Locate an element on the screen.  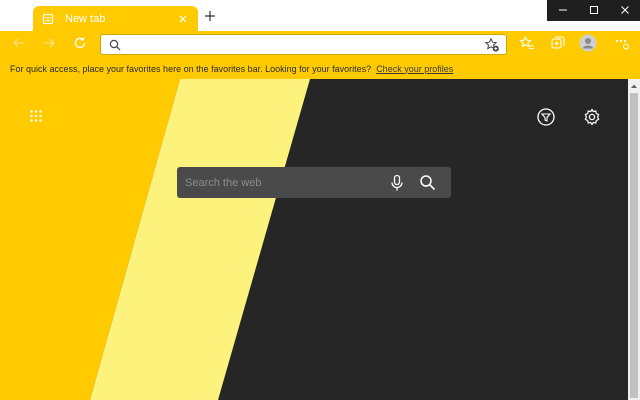
filter-button is located at coordinates (546, 117).